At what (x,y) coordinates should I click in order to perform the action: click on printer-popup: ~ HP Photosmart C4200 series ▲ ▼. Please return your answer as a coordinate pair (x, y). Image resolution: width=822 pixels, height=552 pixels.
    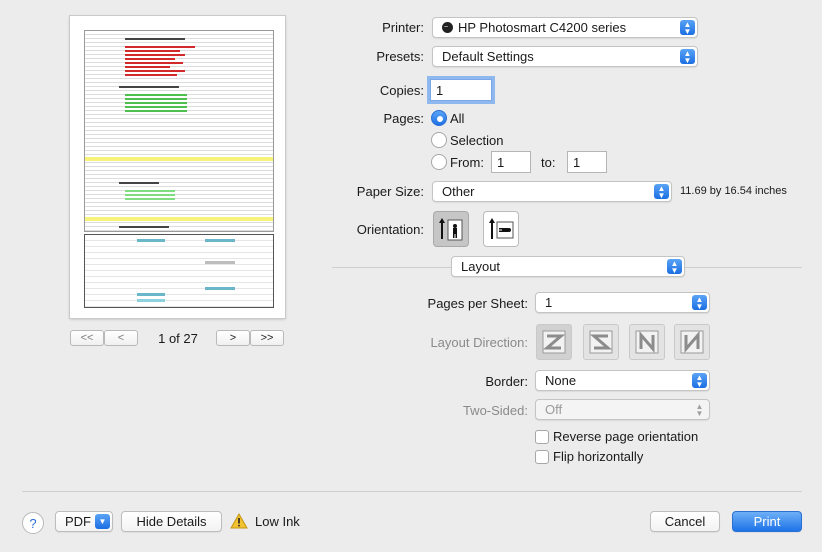
    Looking at the image, I should click on (565, 27).